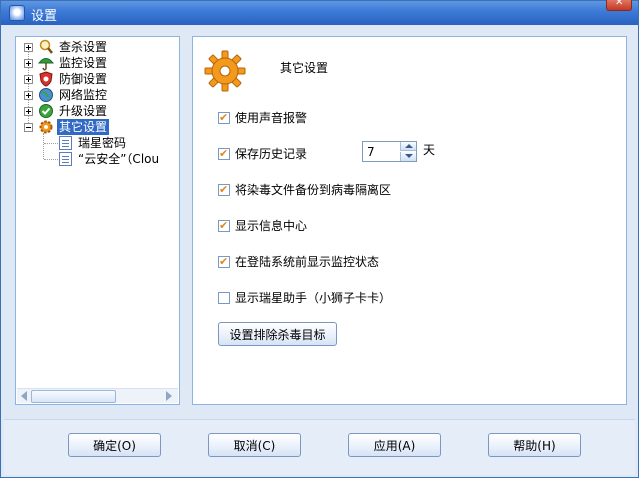 Image resolution: width=639 pixels, height=478 pixels. What do you see at coordinates (313, 298) in the screenshot?
I see `option-label: 显示瑞星助手（小狮子卡卡）` at bounding box center [313, 298].